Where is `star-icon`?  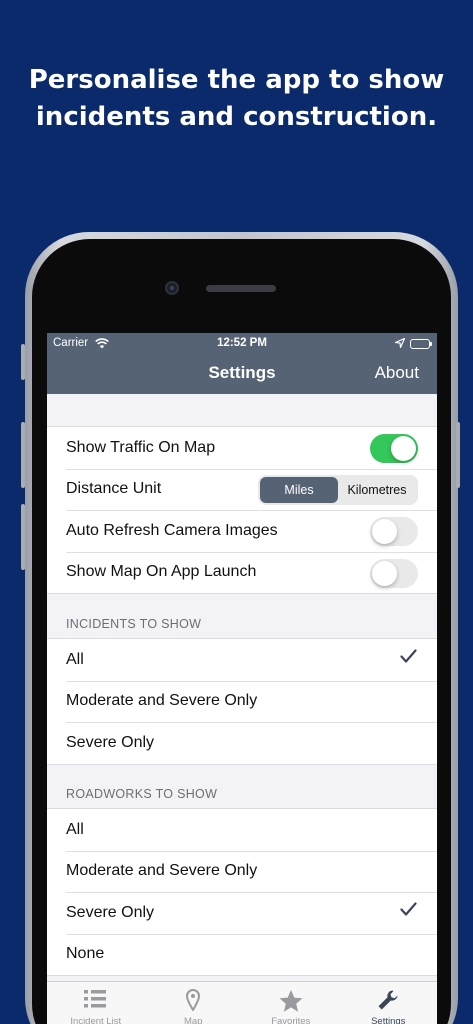
star-icon is located at coordinates (291, 1001).